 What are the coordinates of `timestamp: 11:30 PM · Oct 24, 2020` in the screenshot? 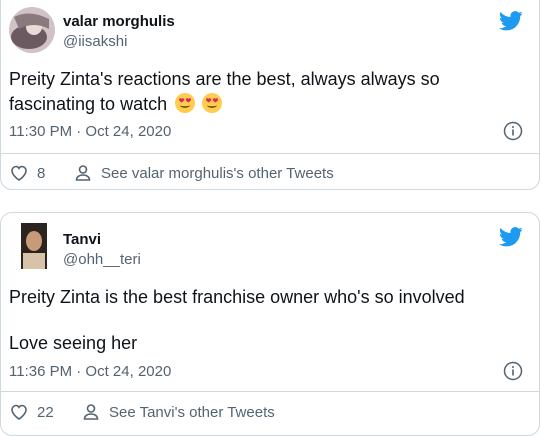 It's located at (90, 131).